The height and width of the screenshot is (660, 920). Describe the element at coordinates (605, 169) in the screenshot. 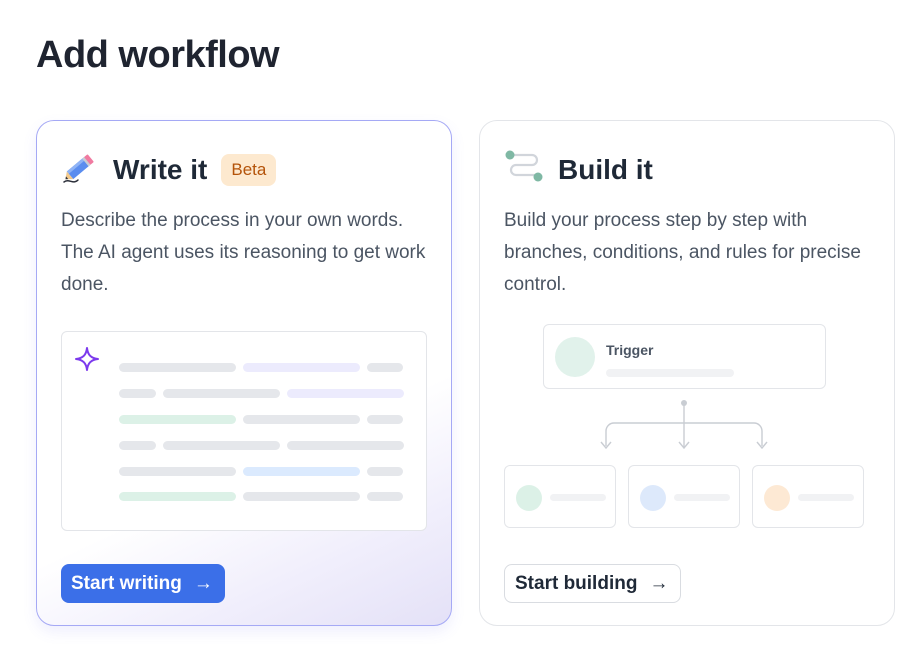

I see `build-it-title: Build it` at that location.